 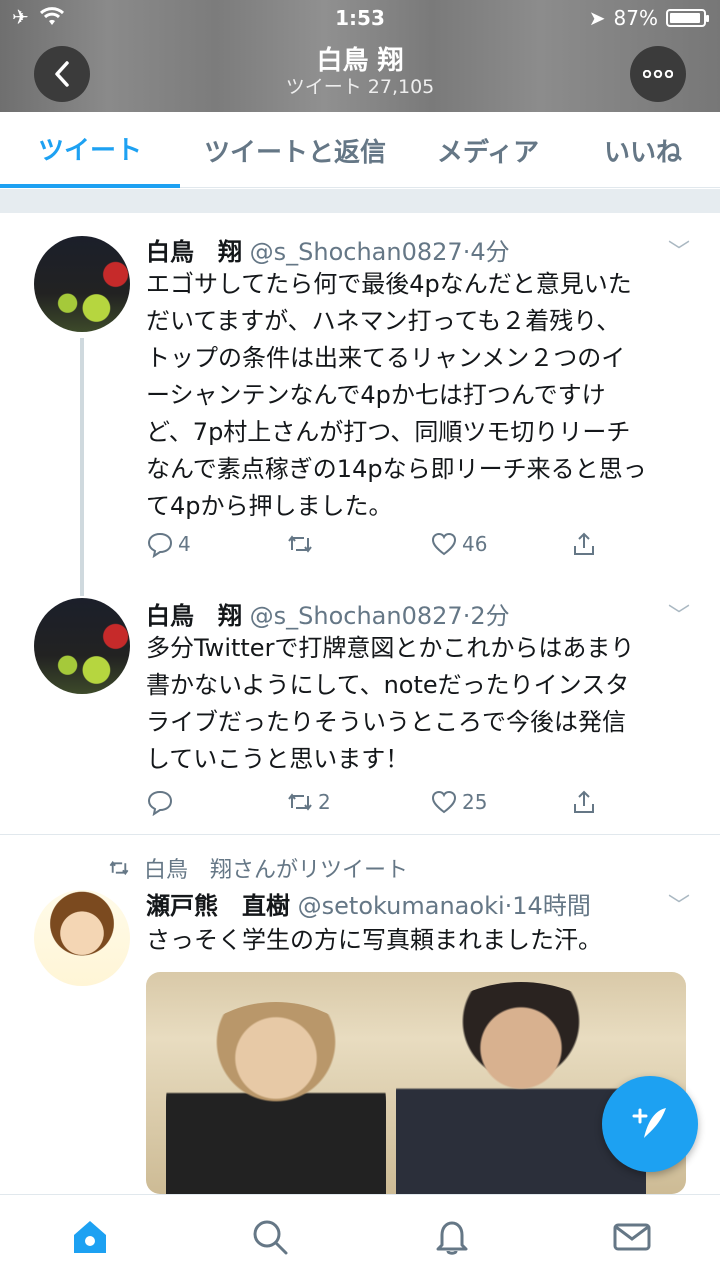 What do you see at coordinates (401, 906) in the screenshot?
I see `author-handle: @setokumanaoki` at bounding box center [401, 906].